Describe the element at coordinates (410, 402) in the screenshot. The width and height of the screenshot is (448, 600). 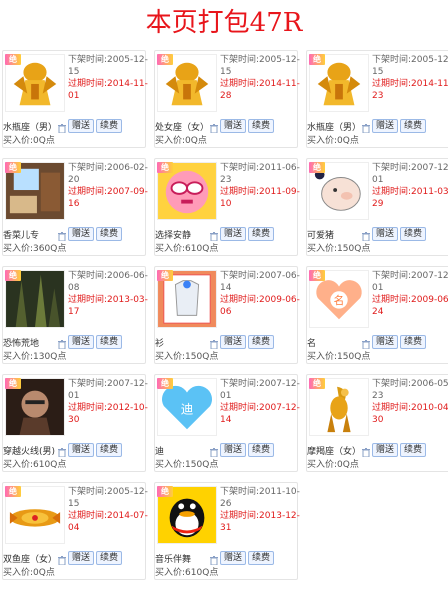
I see `item-dates: 下架时间:2006-05-23 过期时间:2010-04-30` at that location.